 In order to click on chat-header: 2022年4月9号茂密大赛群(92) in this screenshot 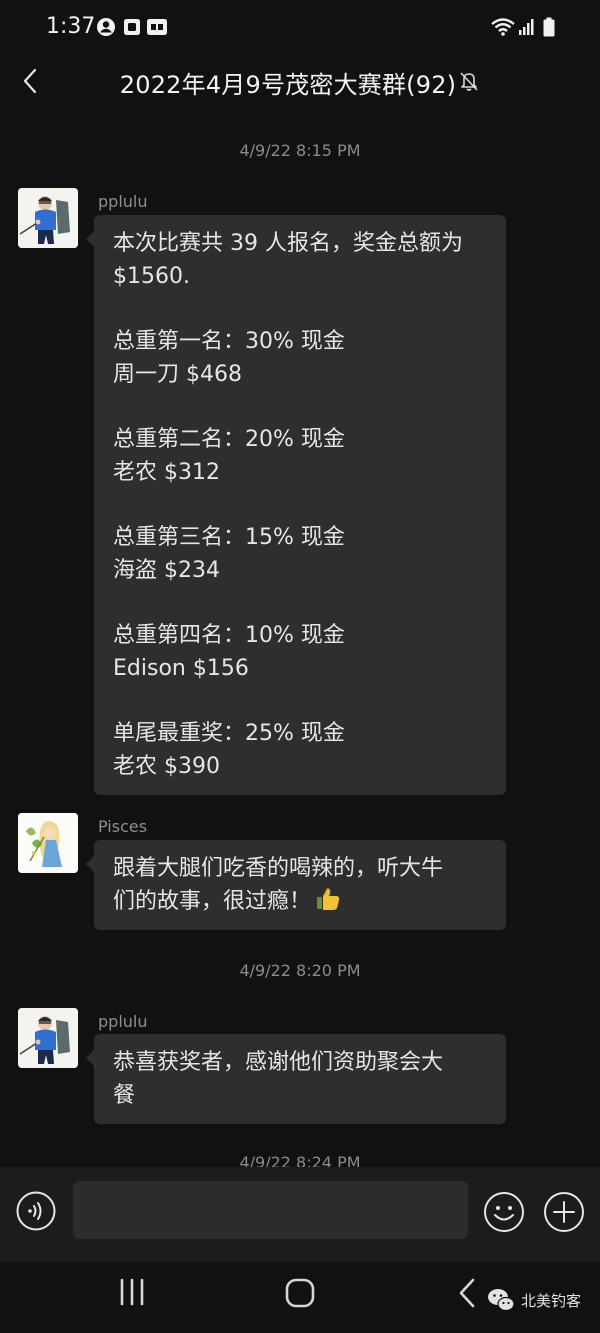, I will do `click(300, 82)`.